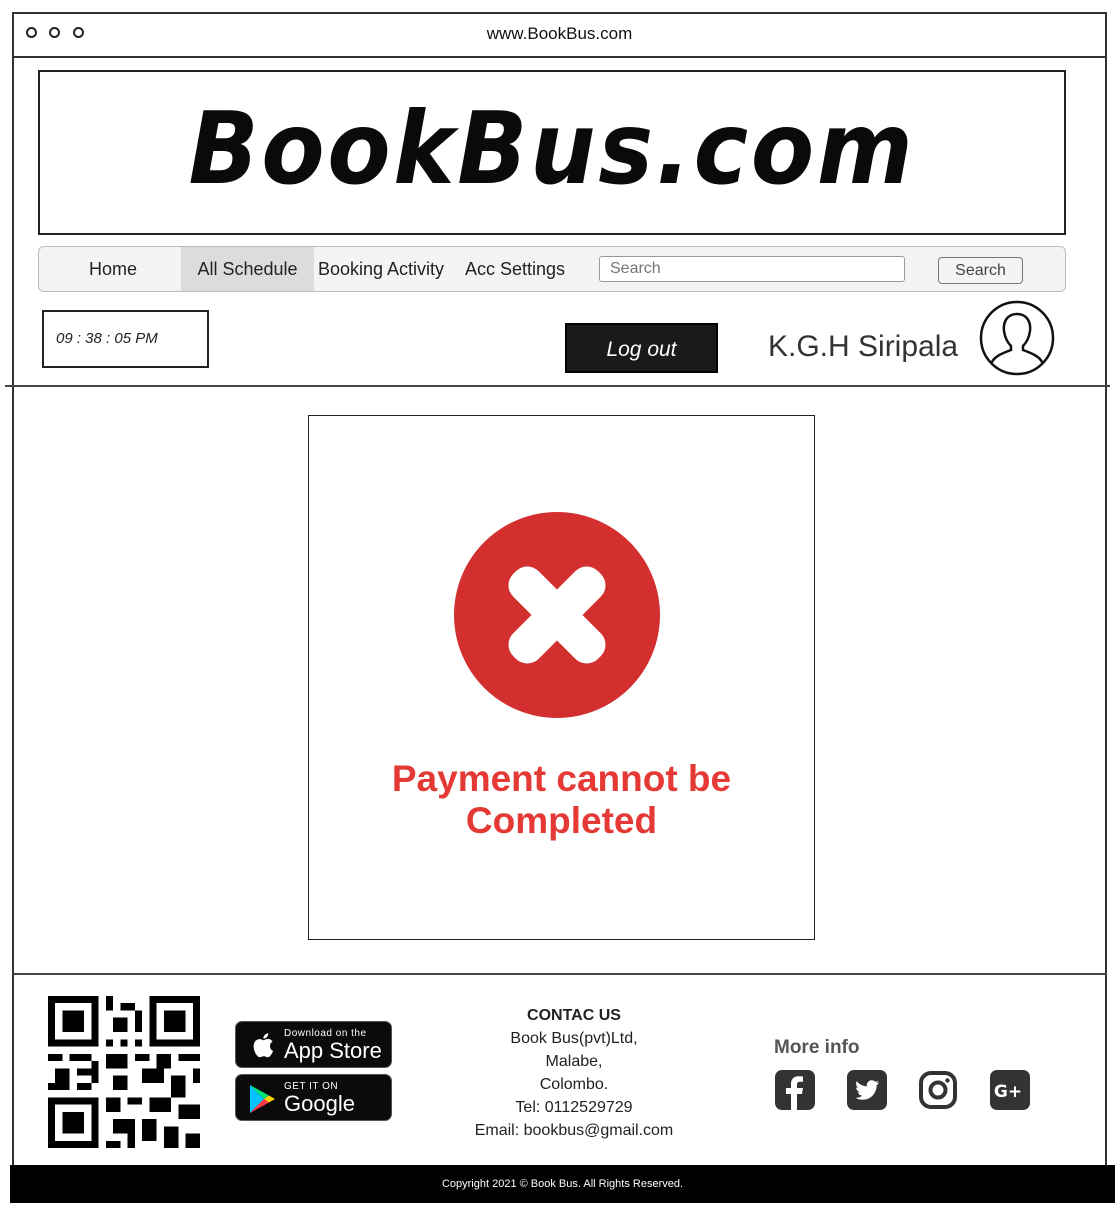 The image size is (1120, 1223). What do you see at coordinates (552, 148) in the screenshot?
I see `site-logo: BookBus.com` at bounding box center [552, 148].